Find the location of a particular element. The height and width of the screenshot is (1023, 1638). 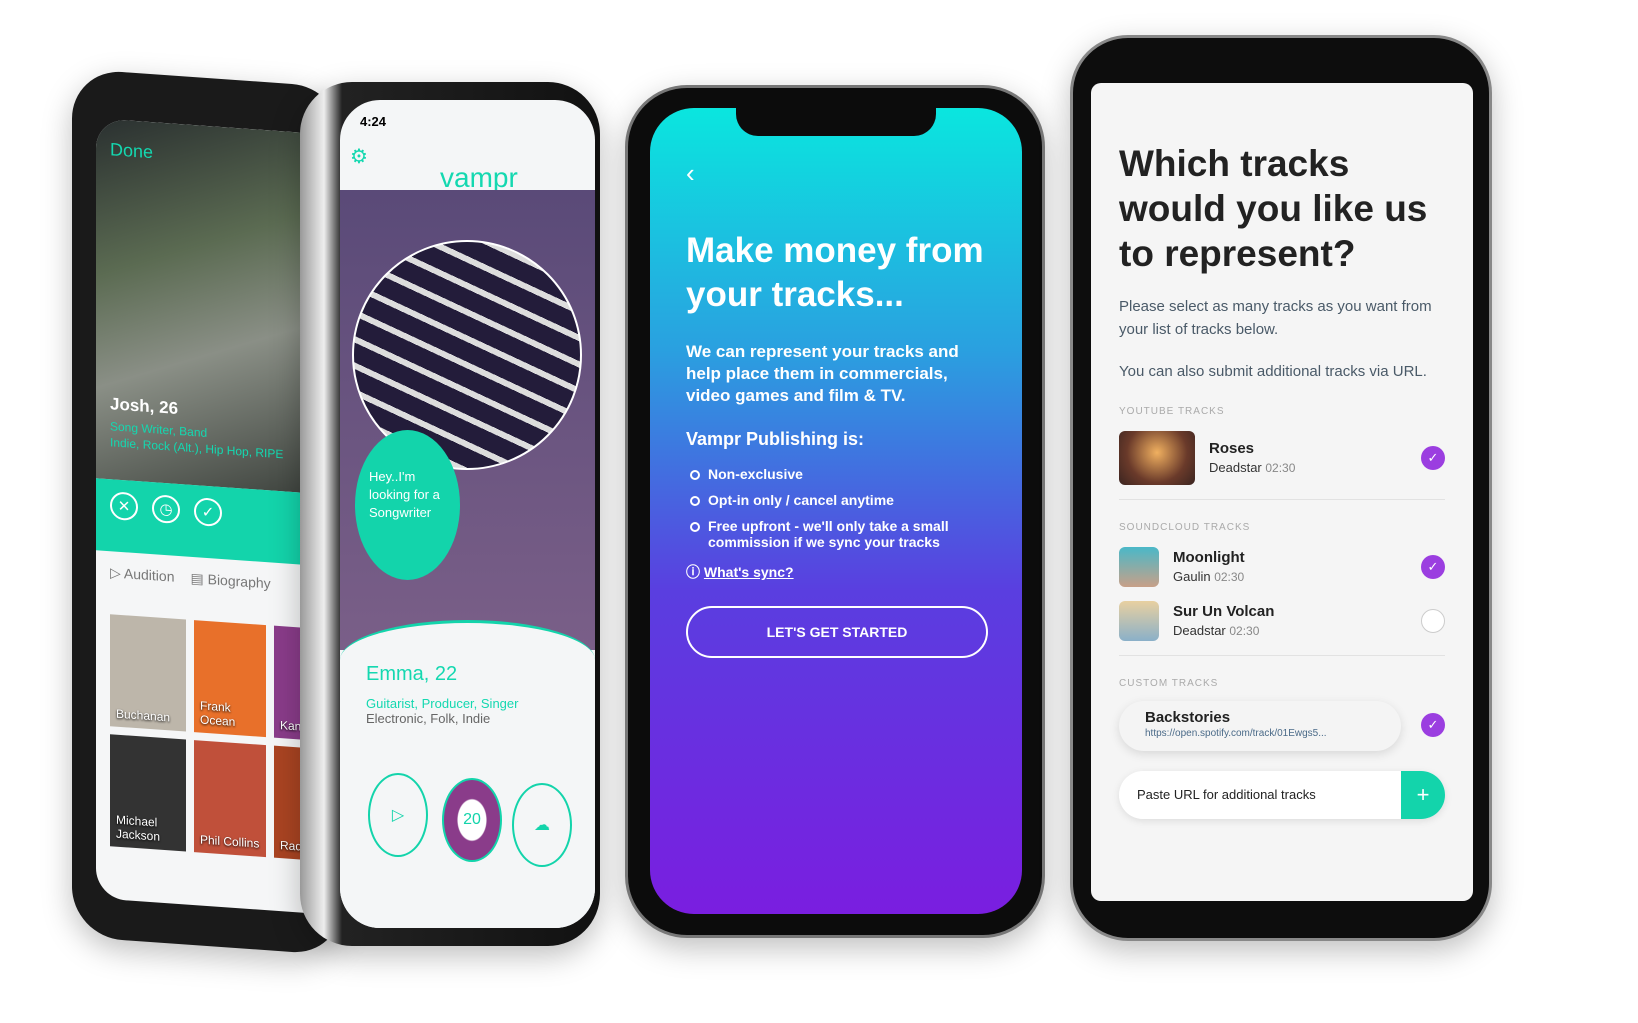

track-name: Sur Un Volcan is located at coordinates (1224, 612).